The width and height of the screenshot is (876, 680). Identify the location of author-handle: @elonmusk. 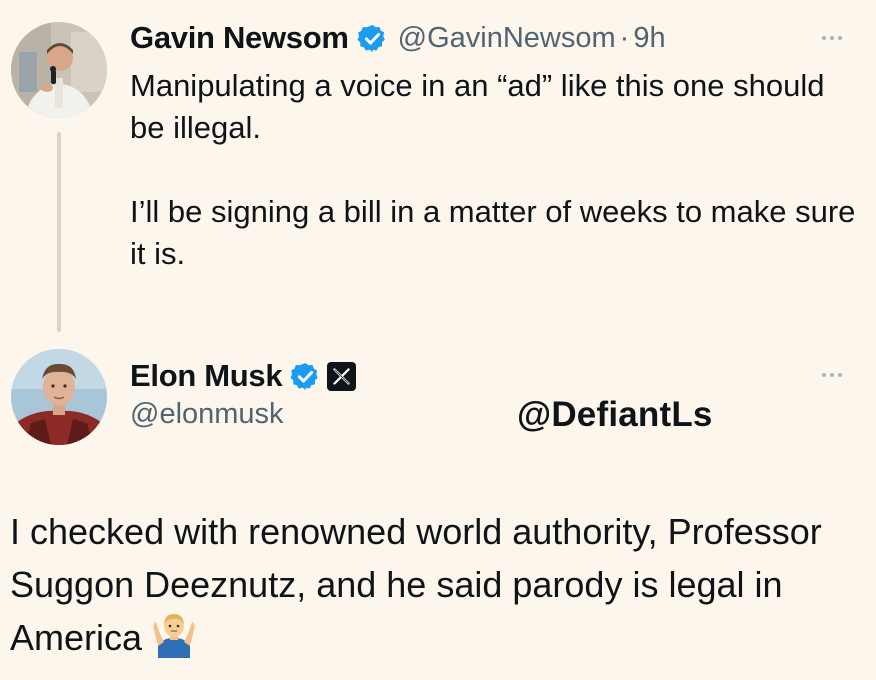
(207, 414).